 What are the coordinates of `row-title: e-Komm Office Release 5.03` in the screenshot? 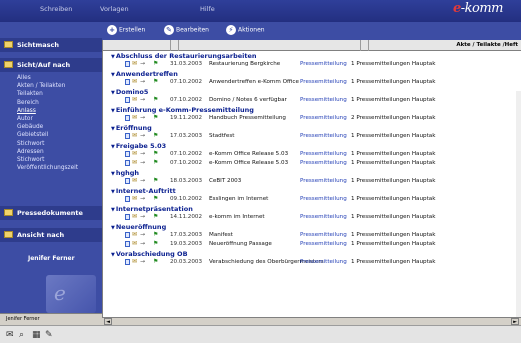 It's located at (249, 154).